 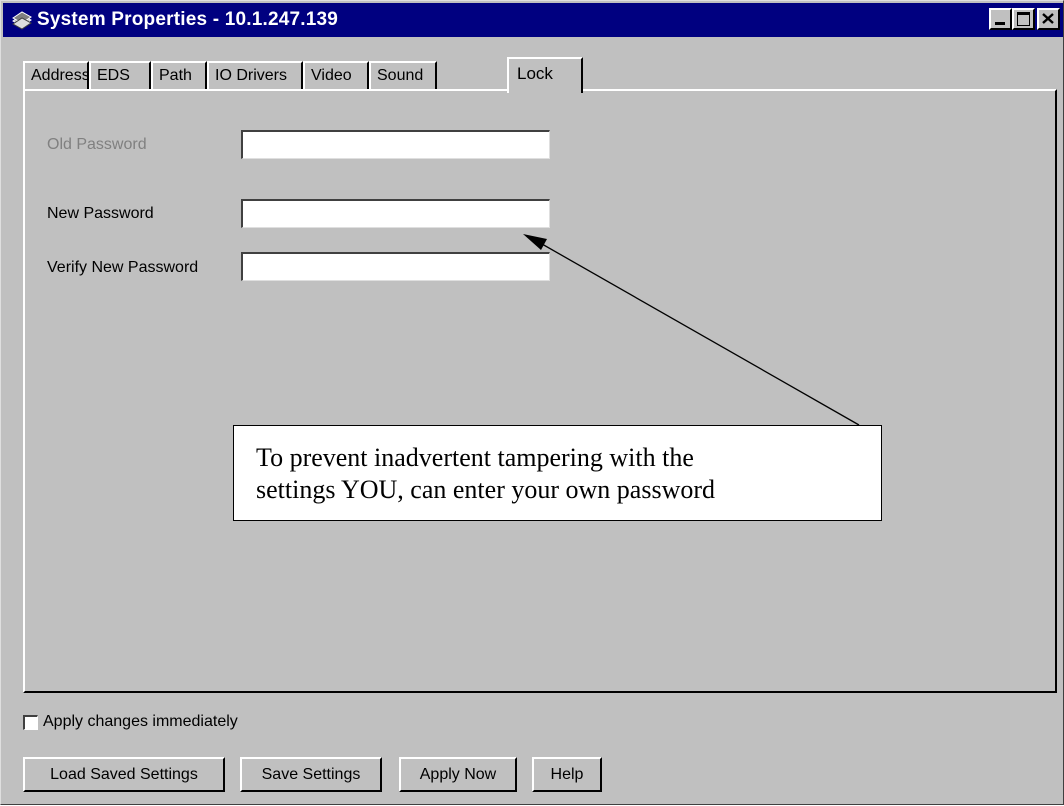 What do you see at coordinates (311, 774) in the screenshot?
I see `save-settings-button: Save Settings` at bounding box center [311, 774].